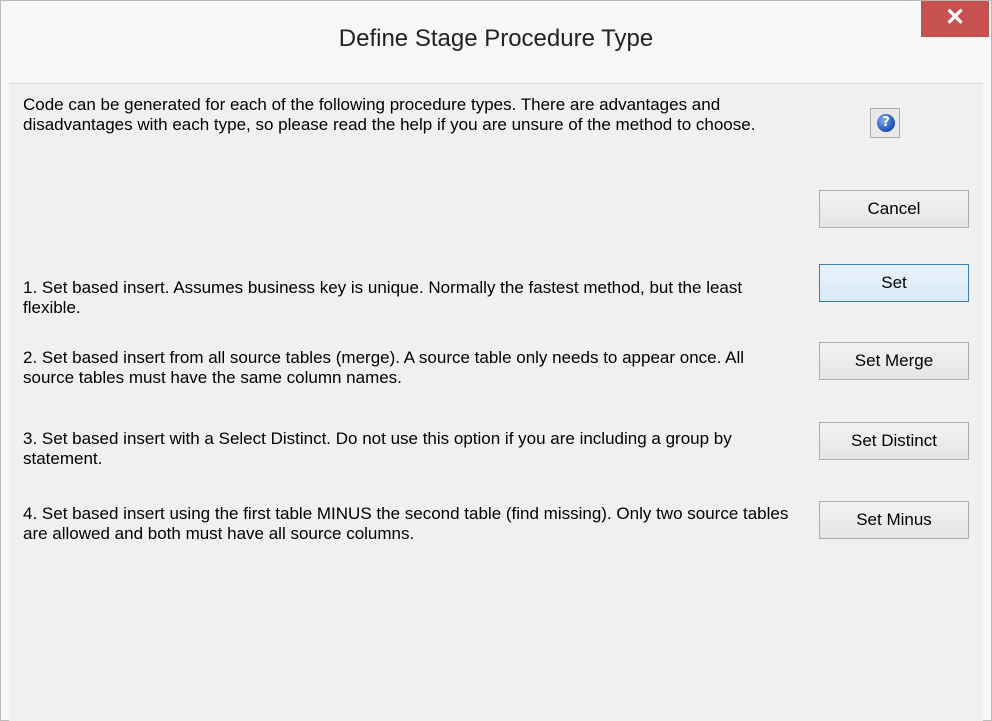 This screenshot has width=992, height=721. I want to click on set-merge-button: Set Merge, so click(894, 361).